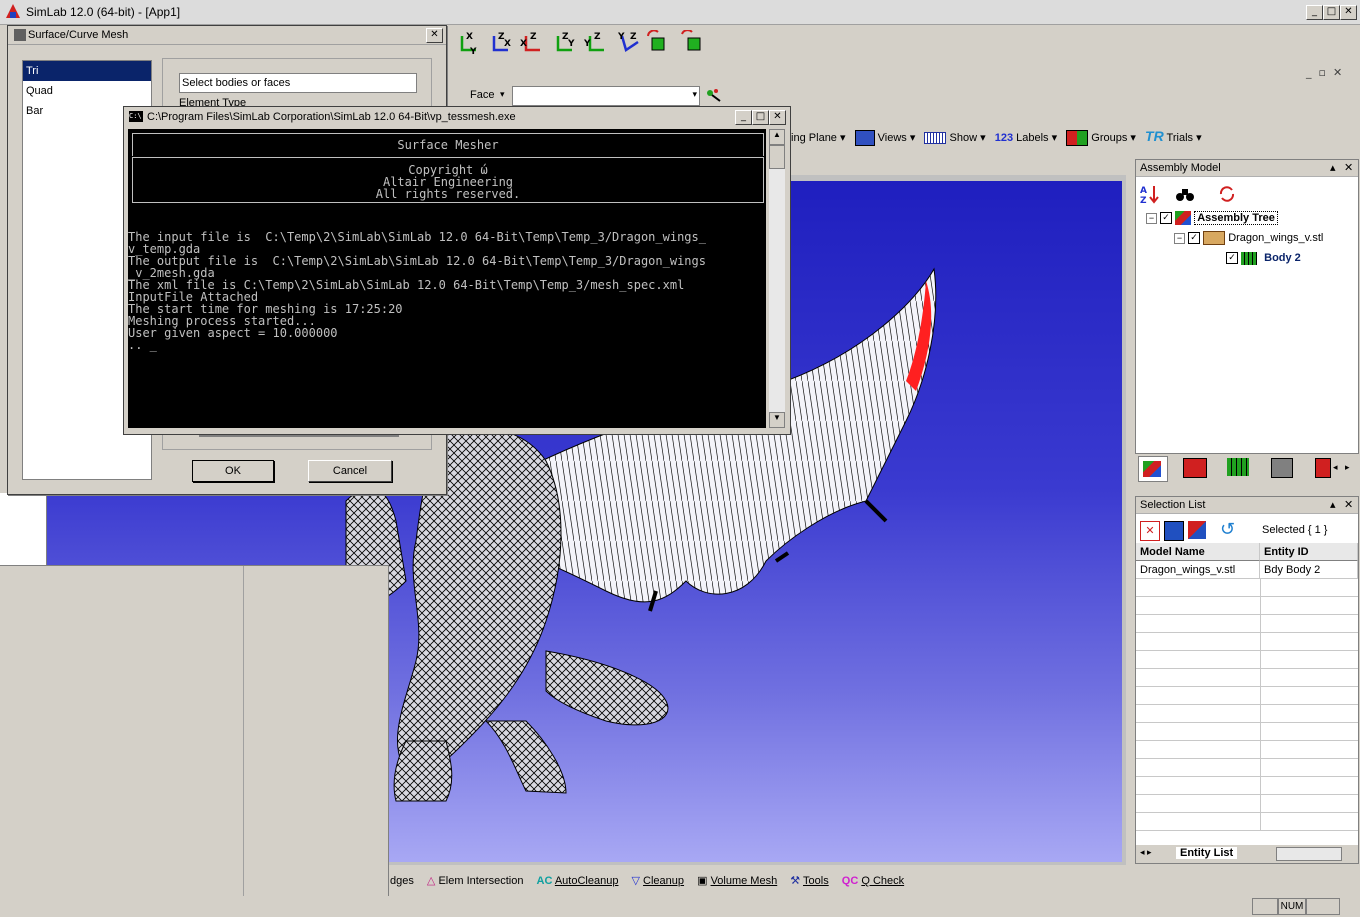  What do you see at coordinates (777, 117) in the screenshot?
I see `console-close-button: ✕` at bounding box center [777, 117].